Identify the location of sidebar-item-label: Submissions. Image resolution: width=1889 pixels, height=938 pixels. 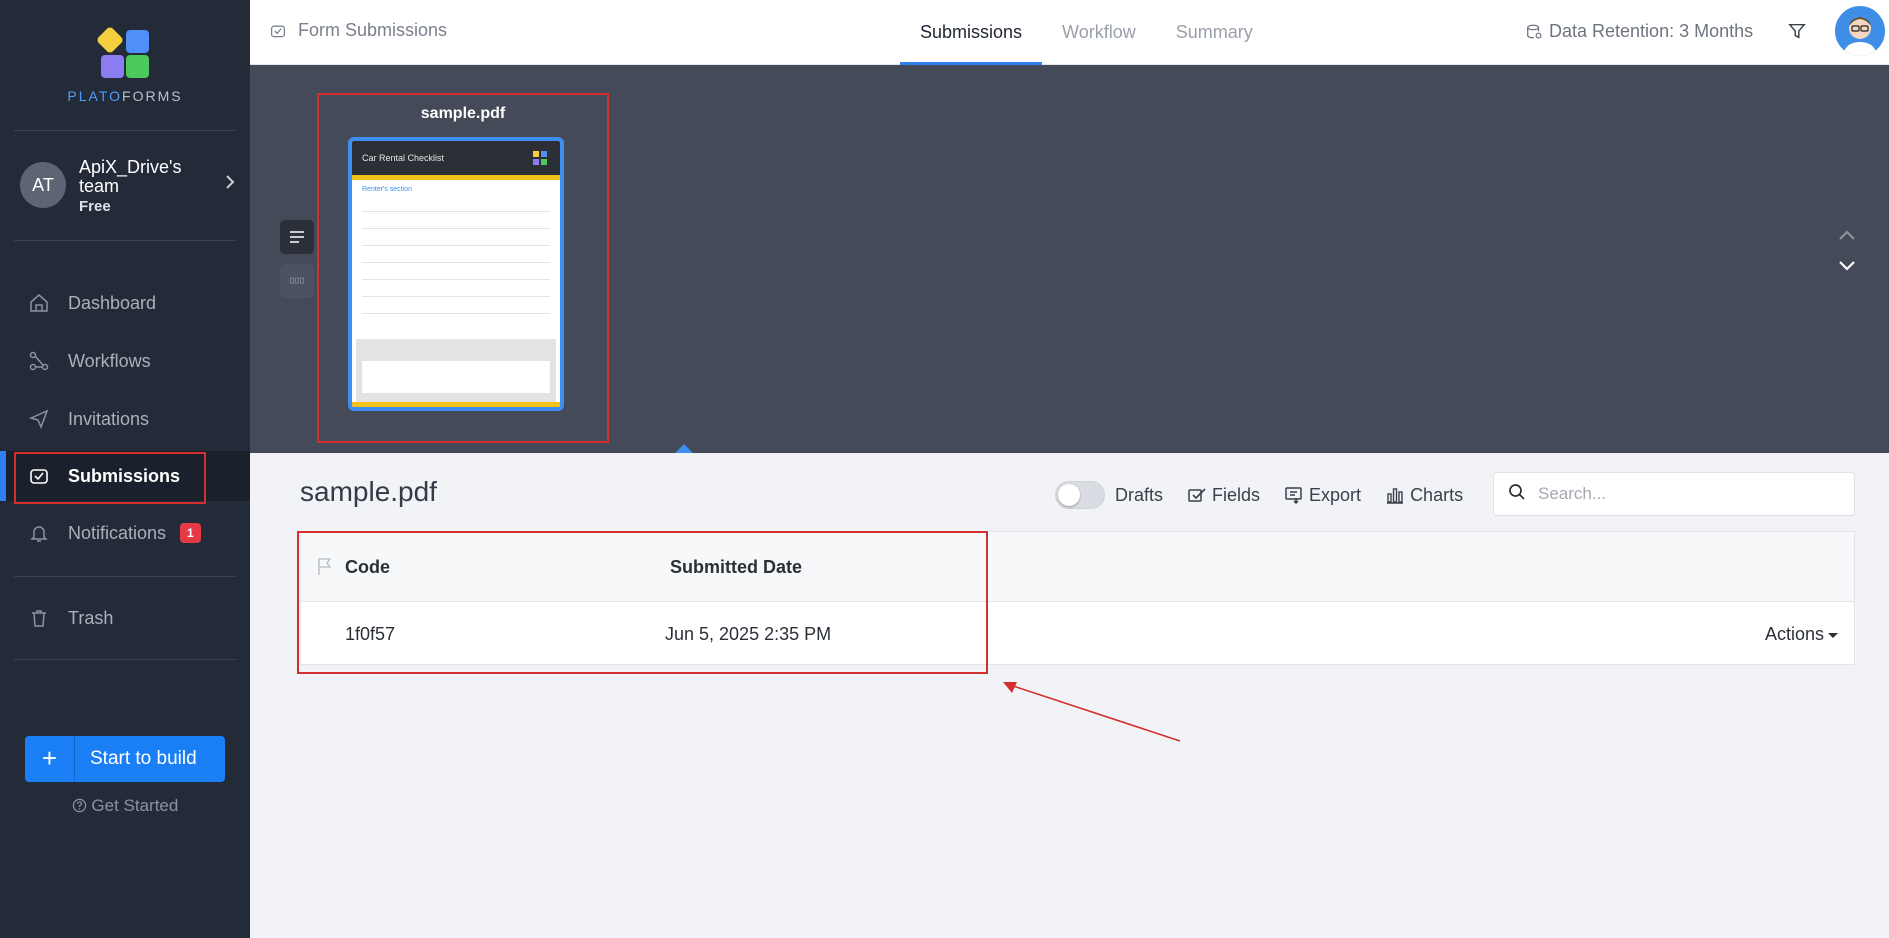
(124, 475).